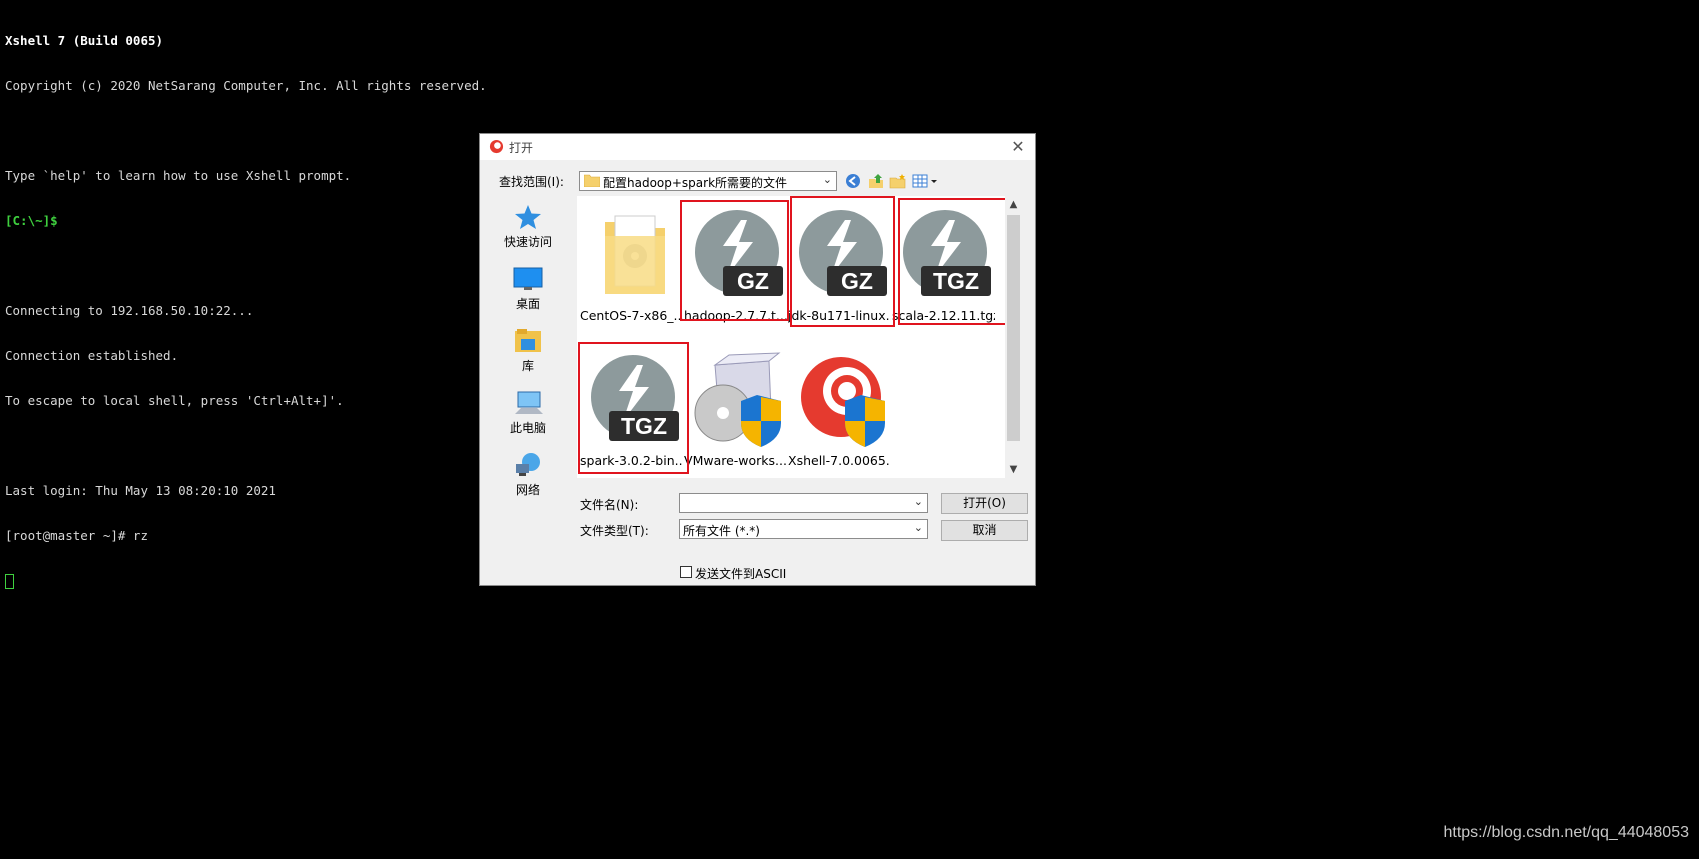 Image resolution: width=1699 pixels, height=859 pixels. I want to click on terminal-line: [C:\~]$, so click(31, 220).